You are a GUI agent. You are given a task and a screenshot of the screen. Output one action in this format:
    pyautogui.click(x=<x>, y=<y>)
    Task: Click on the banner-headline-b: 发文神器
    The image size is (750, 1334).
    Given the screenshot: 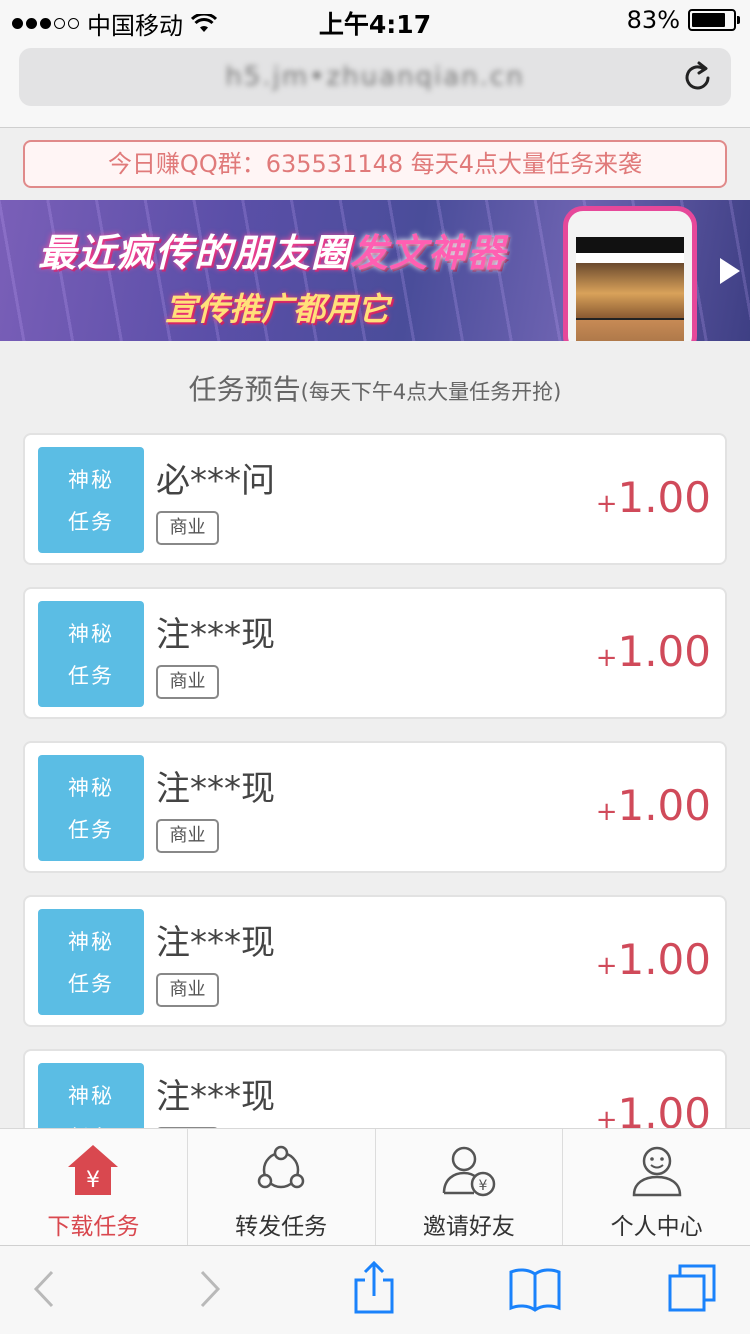 What is the action you would take?
    pyautogui.click(x=428, y=253)
    